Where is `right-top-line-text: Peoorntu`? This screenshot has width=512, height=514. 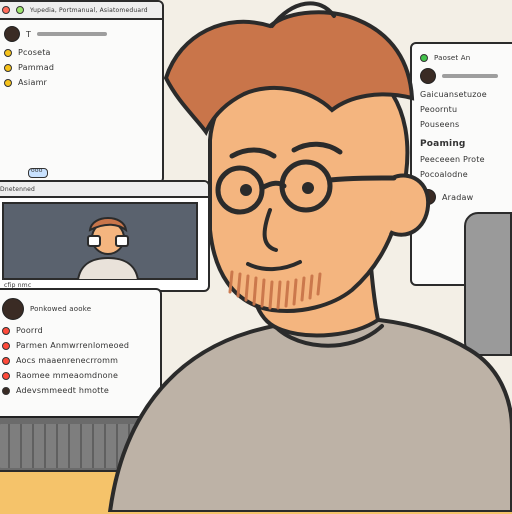 right-top-line-text: Peoorntu is located at coordinates (439, 109).